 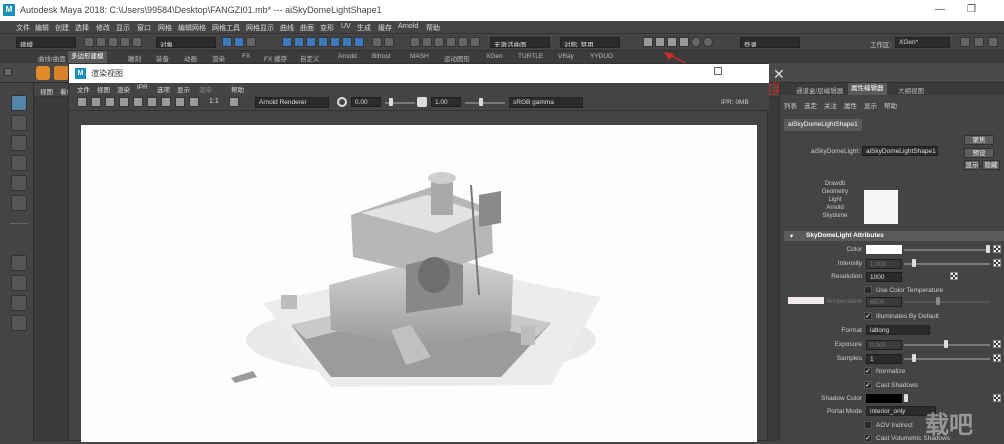 I want to click on component-mode-icon, so click(x=251, y=42).